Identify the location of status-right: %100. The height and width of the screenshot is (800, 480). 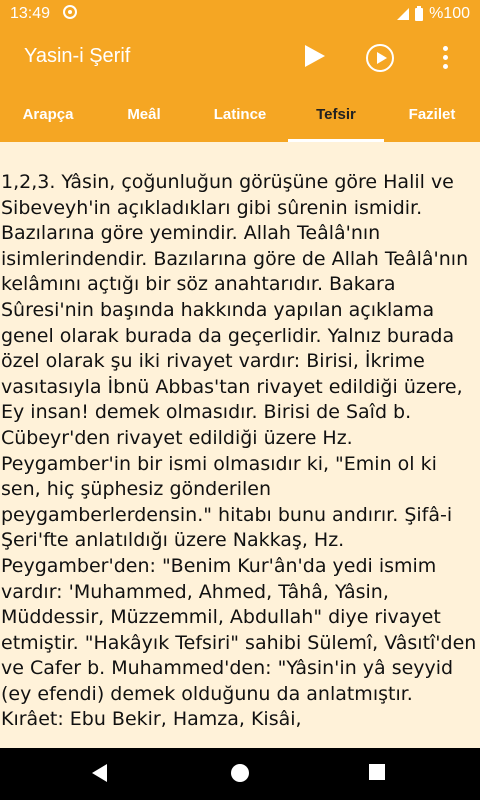
(433, 14).